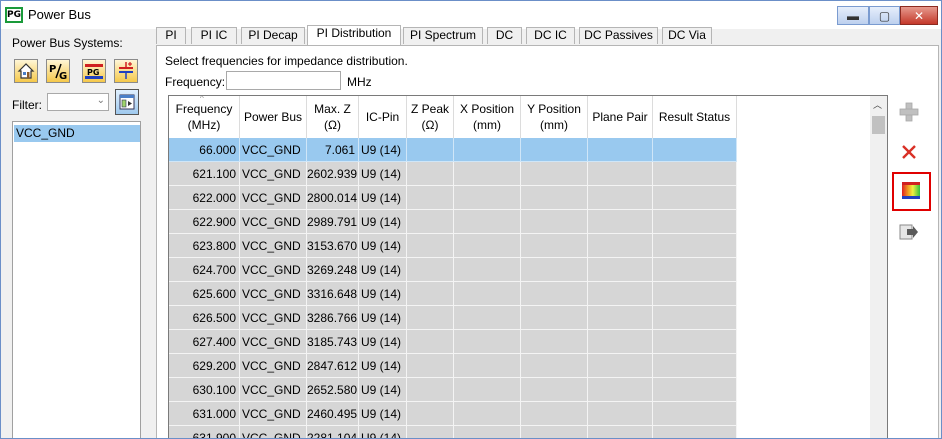  What do you see at coordinates (853, 15) in the screenshot?
I see `minimize-button: ▬` at bounding box center [853, 15].